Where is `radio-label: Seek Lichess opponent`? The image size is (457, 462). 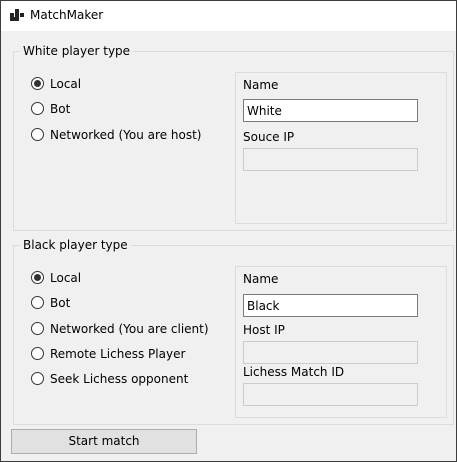 radio-label: Seek Lichess opponent is located at coordinates (119, 379).